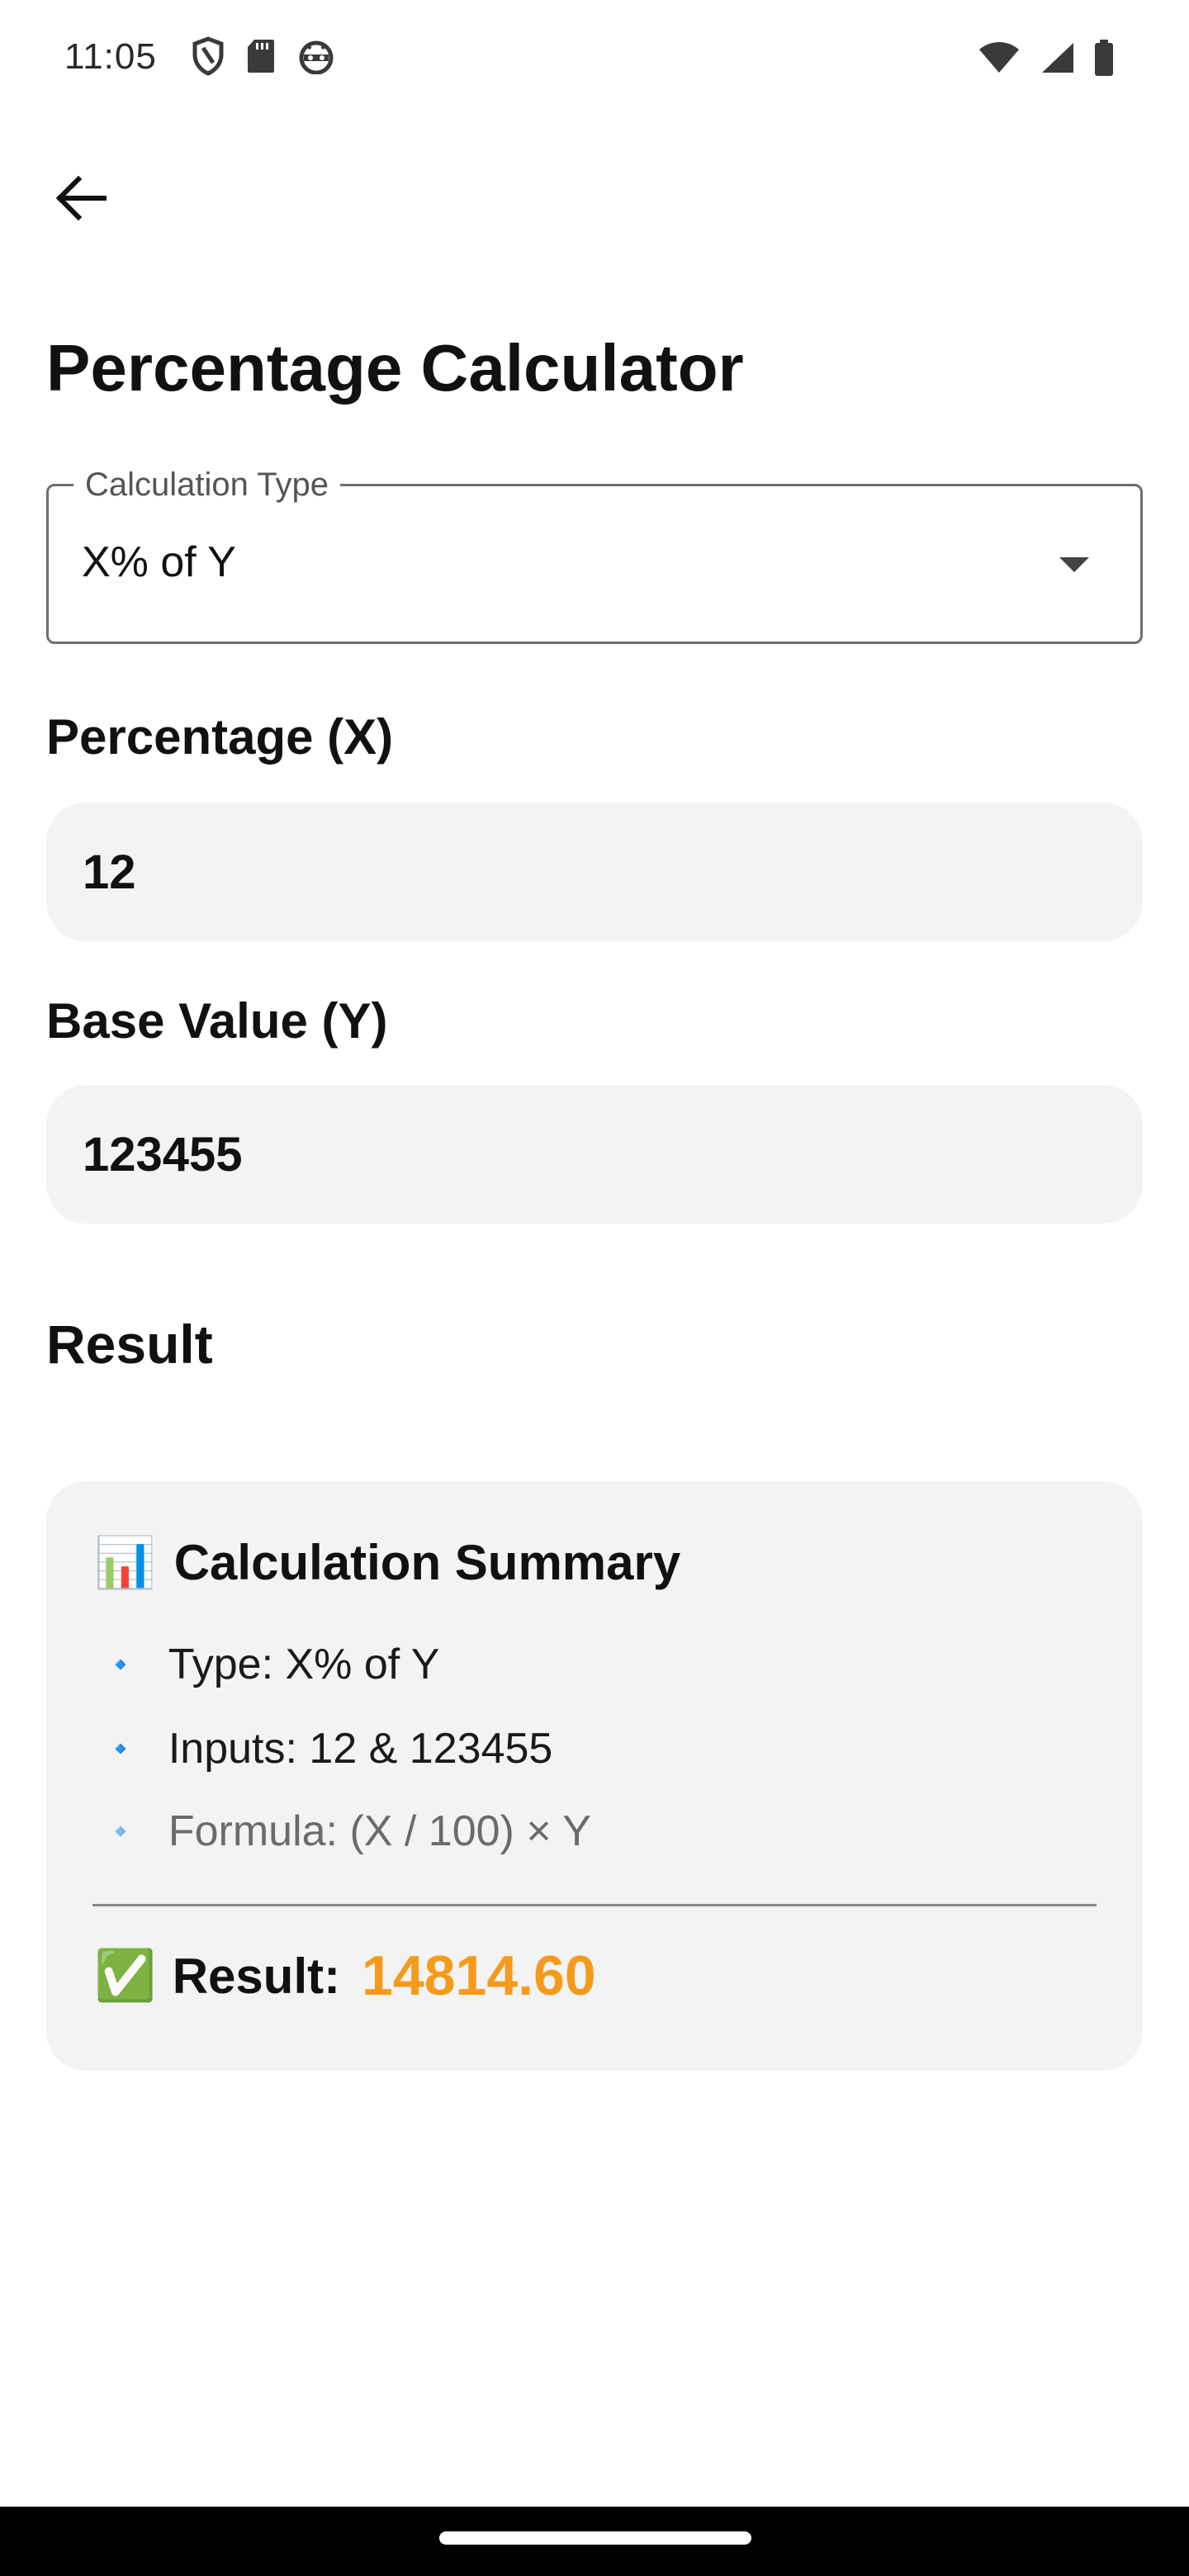 Image resolution: width=1189 pixels, height=2576 pixels. Describe the element at coordinates (345, 1976) in the screenshot. I see `summary-result: ✅ Result: 14814.60` at that location.